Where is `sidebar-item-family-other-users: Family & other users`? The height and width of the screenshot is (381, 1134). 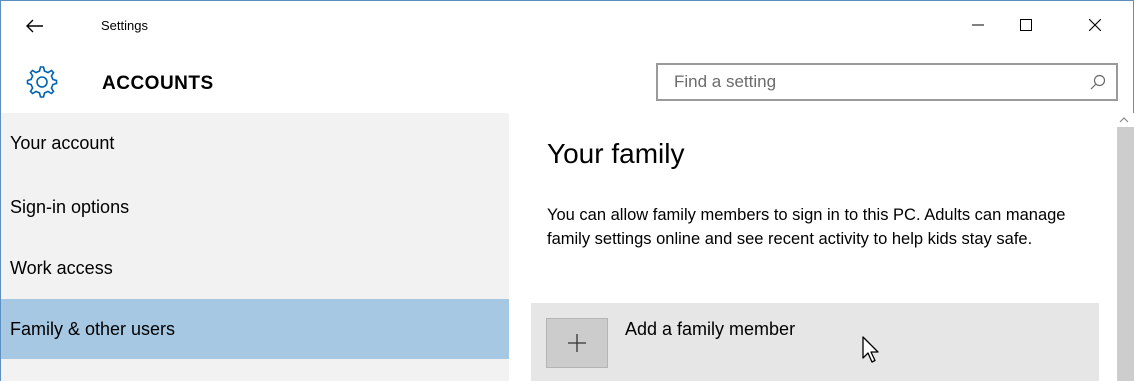
sidebar-item-family-other-users: Family & other users is located at coordinates (255, 329).